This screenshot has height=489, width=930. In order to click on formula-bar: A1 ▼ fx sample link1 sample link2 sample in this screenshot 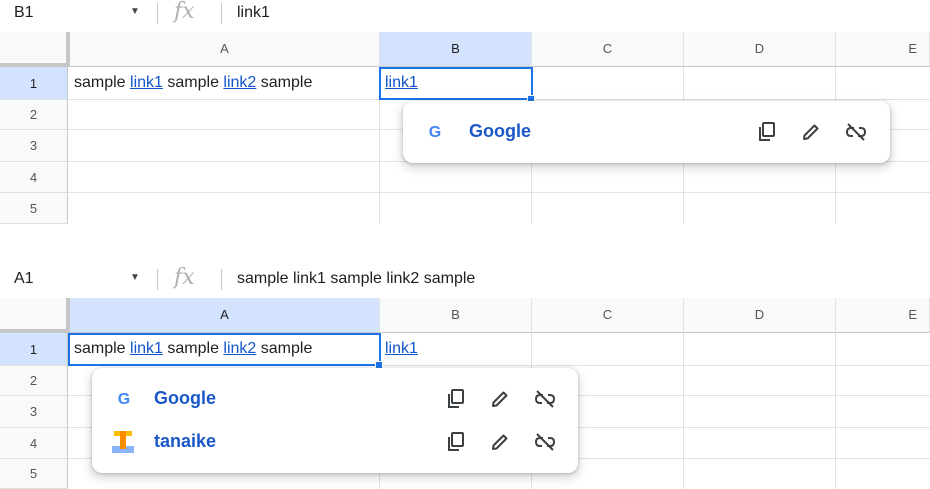, I will do `click(465, 279)`.